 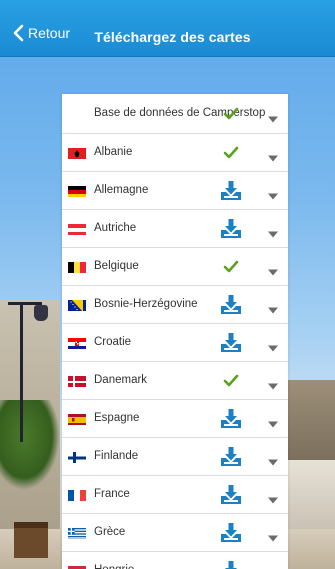 I want to click on page-title: Téléchargez des cartes, so click(x=172, y=36).